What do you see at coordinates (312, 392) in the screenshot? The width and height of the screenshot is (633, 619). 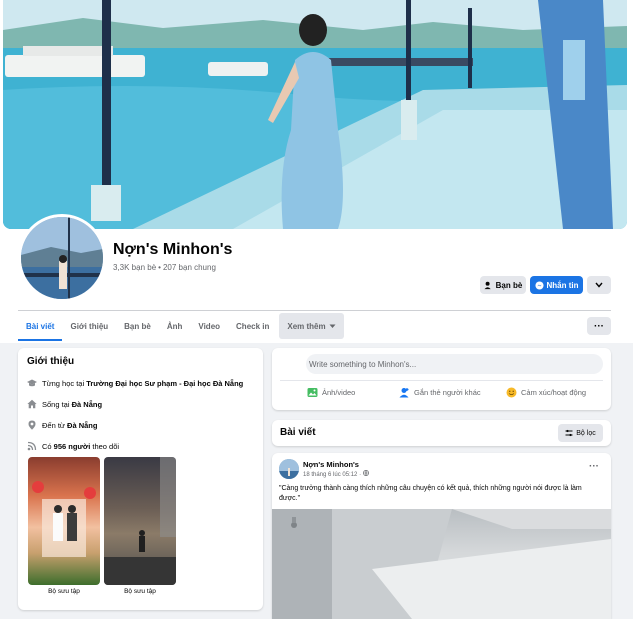 I see `photo-icon` at bounding box center [312, 392].